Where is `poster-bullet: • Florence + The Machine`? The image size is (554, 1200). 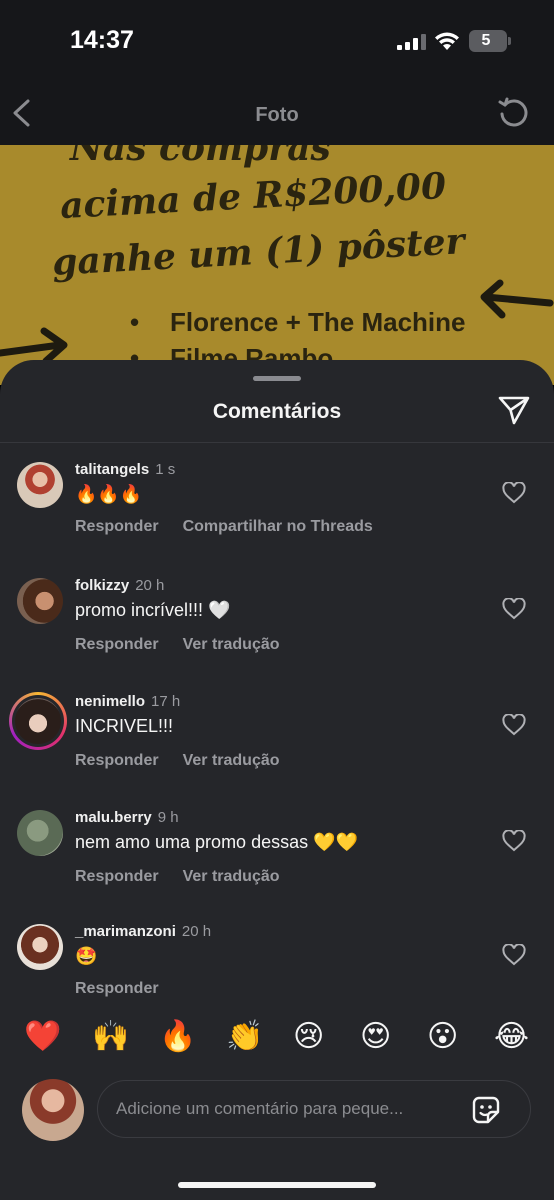 poster-bullet: • Florence + The Machine is located at coordinates (298, 322).